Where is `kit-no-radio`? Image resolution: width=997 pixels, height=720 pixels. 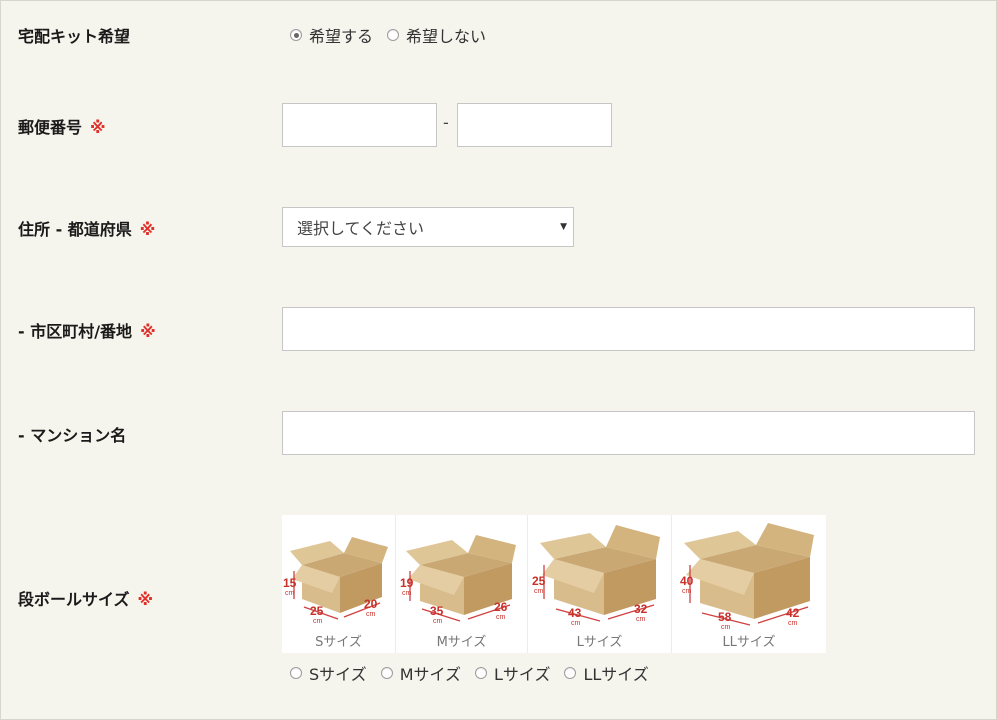 kit-no-radio is located at coordinates (393, 35).